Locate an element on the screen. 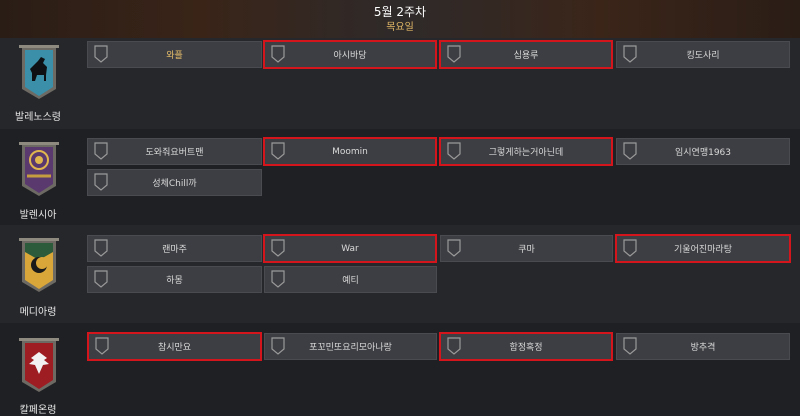  region-name: 발렌시아 is located at coordinates (38, 215).